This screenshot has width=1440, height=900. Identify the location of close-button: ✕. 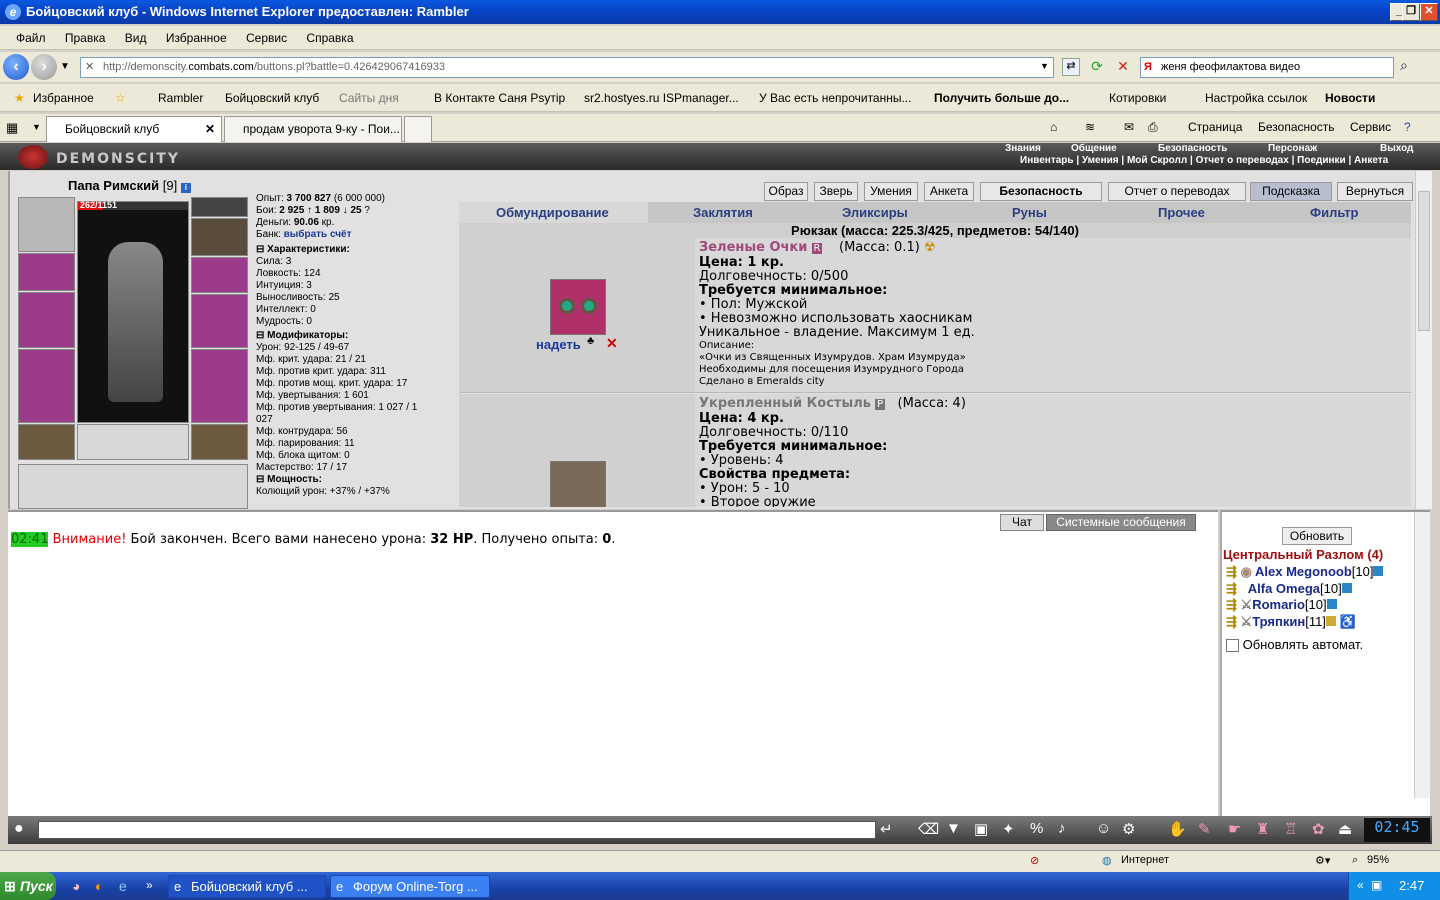
(1429, 12).